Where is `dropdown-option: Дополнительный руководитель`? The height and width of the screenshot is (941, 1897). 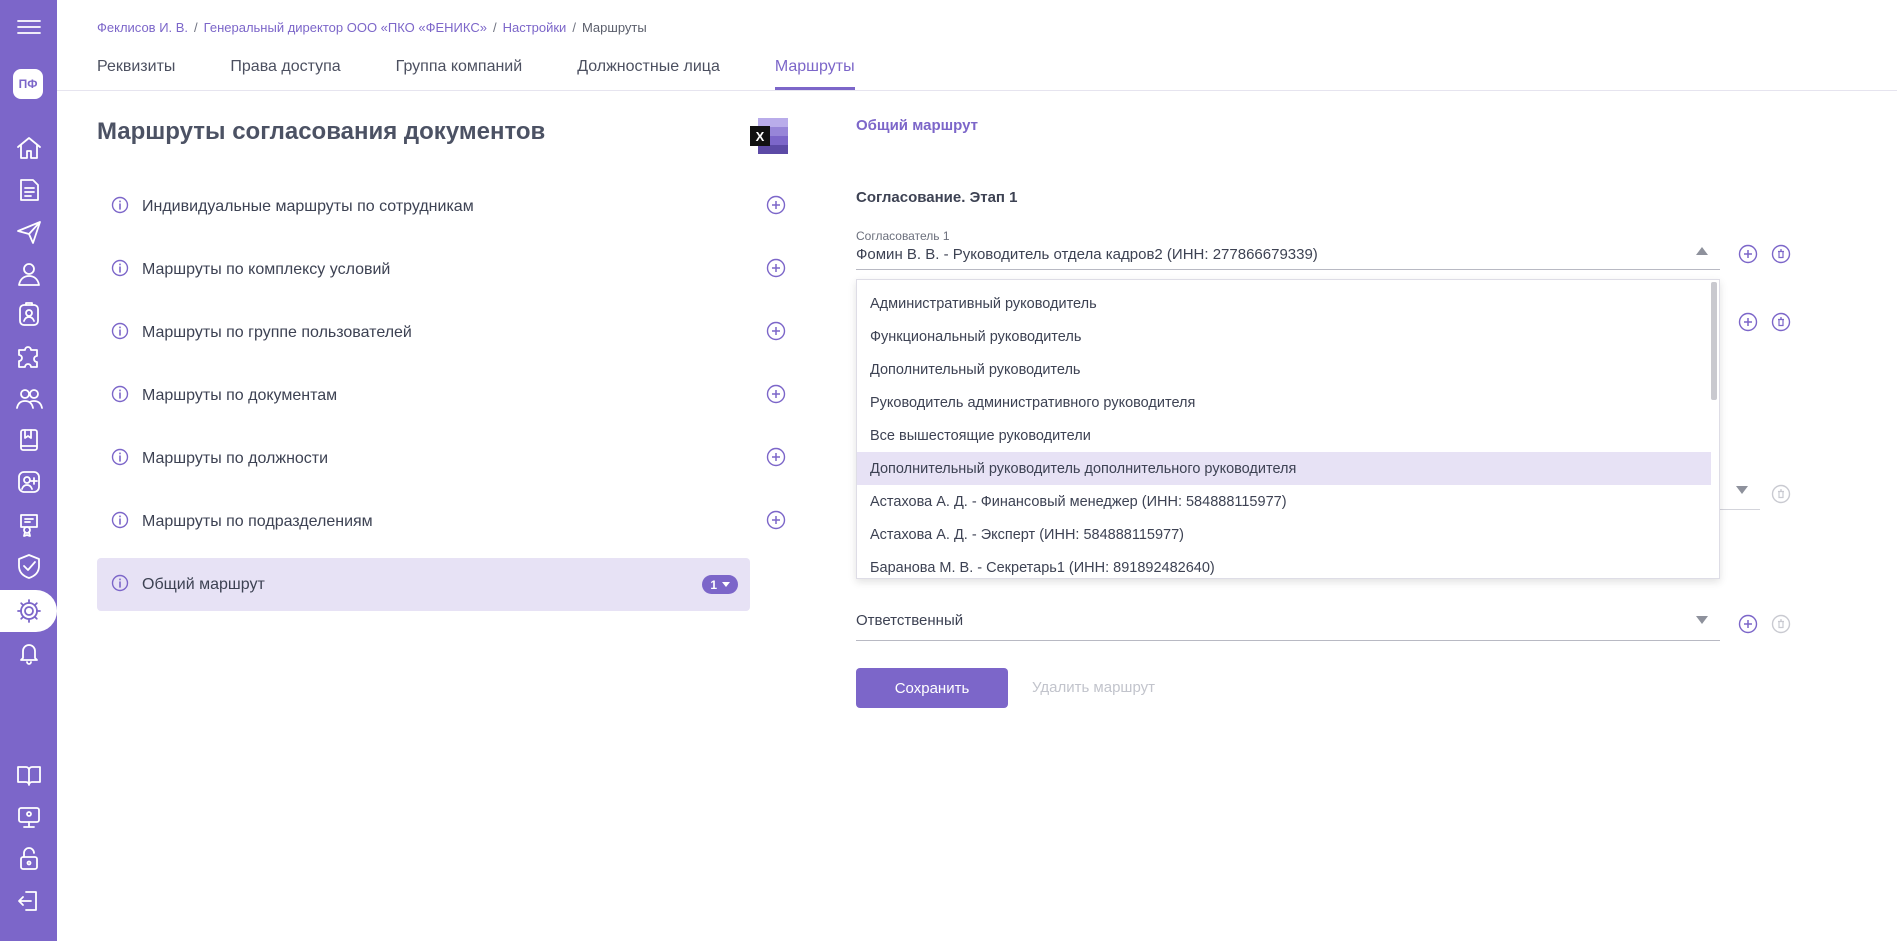 dropdown-option: Дополнительный руководитель is located at coordinates (1284, 369).